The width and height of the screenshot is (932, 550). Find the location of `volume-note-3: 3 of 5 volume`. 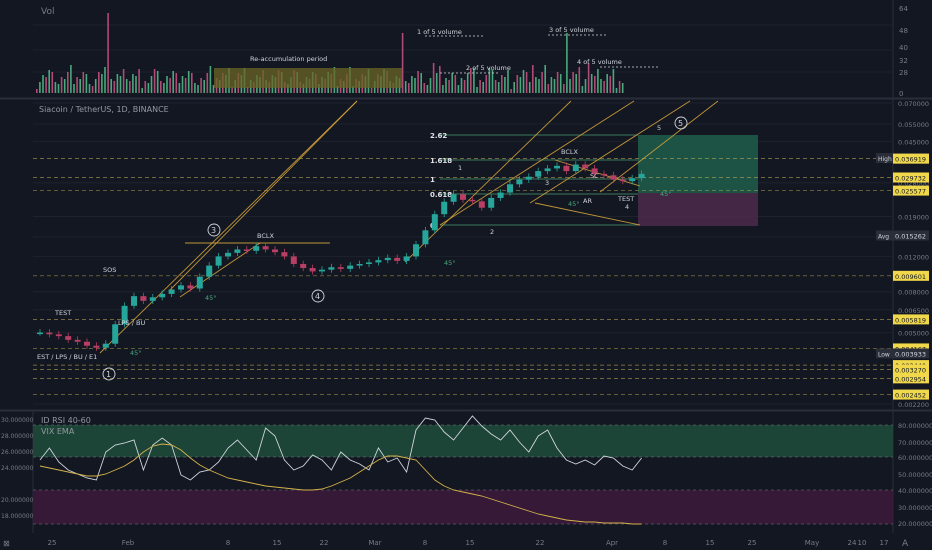

volume-note-3: 3 of 5 volume is located at coordinates (571, 30).